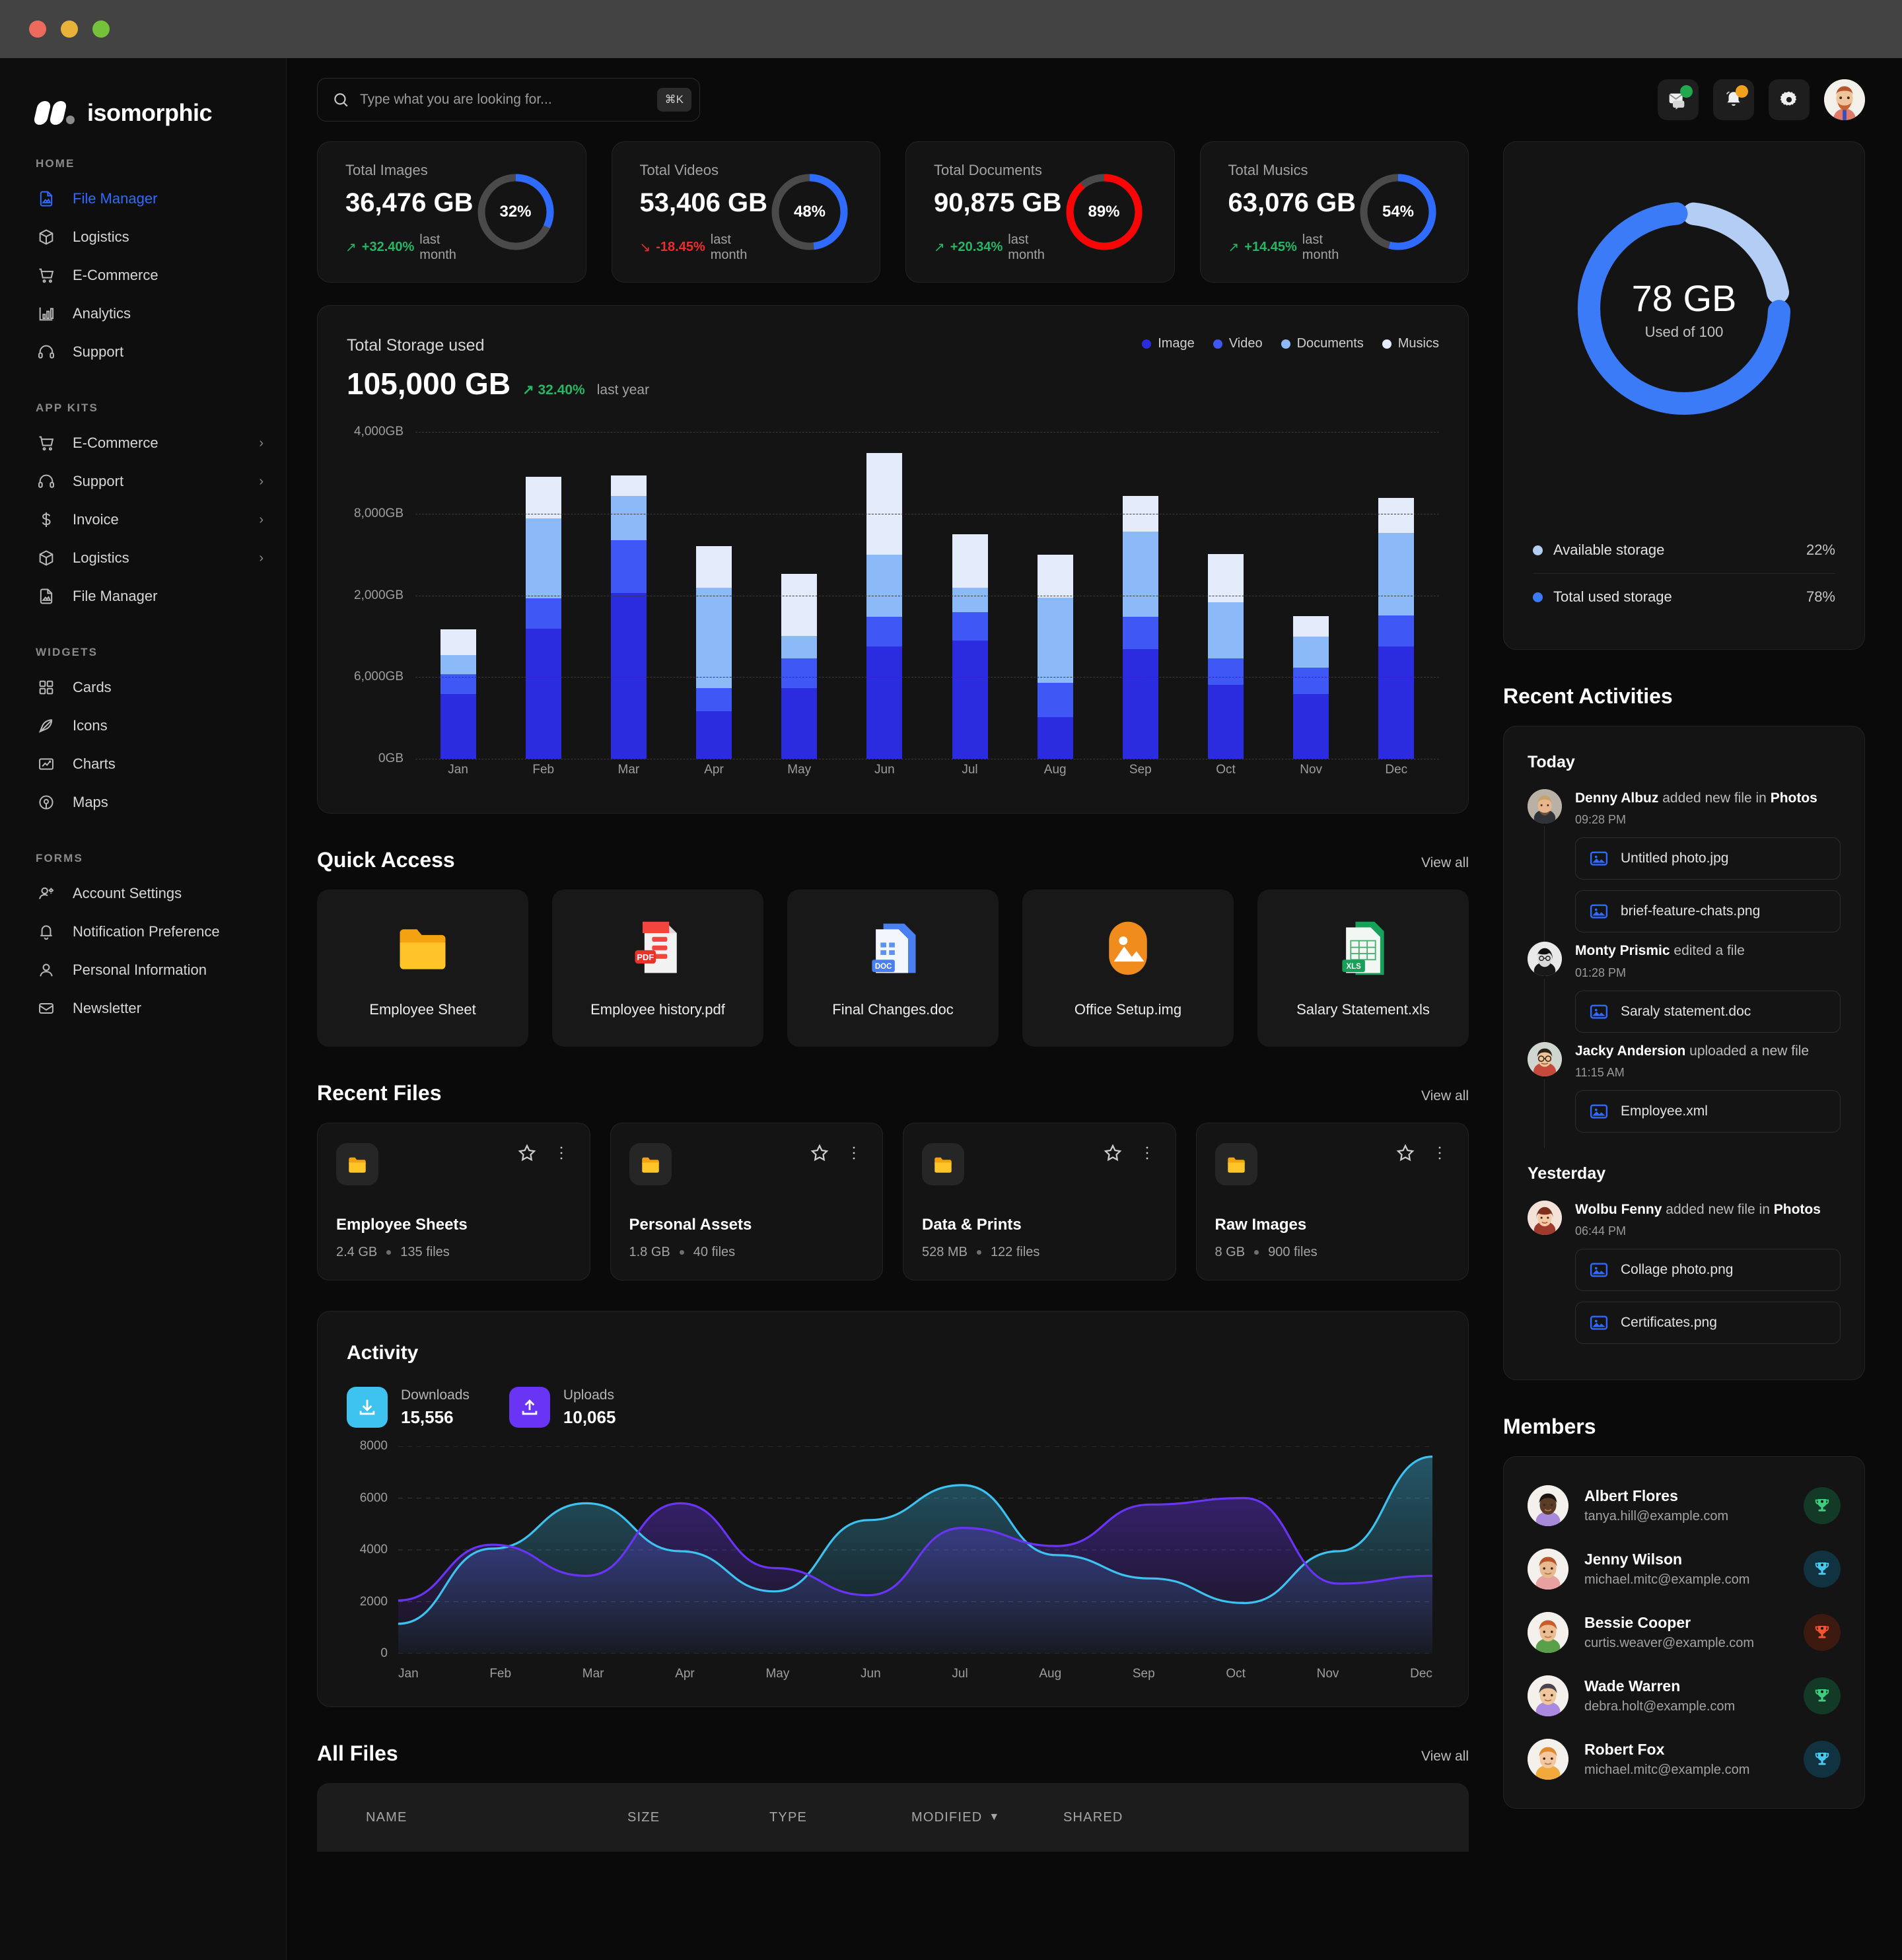  What do you see at coordinates (46, 687) in the screenshot?
I see `grid-icon` at bounding box center [46, 687].